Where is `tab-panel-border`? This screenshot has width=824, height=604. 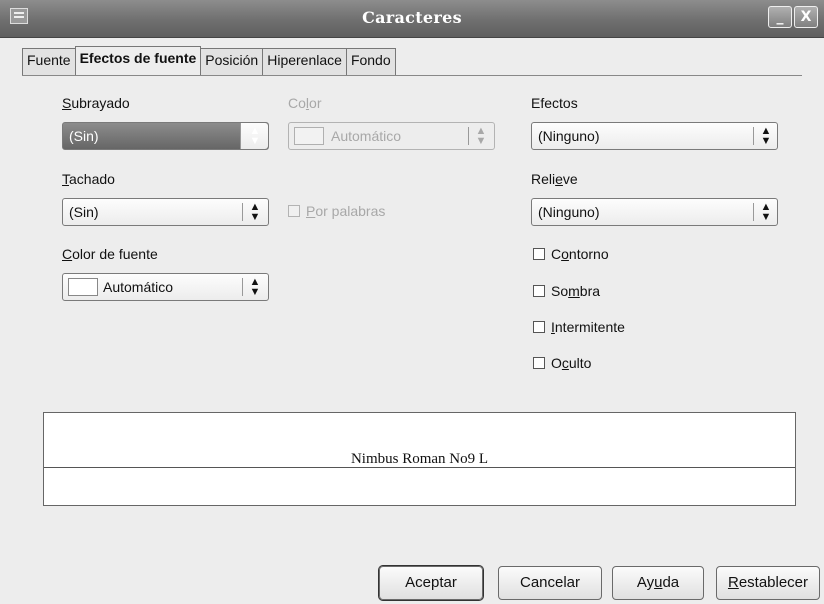
tab-panel-border is located at coordinates (412, 75).